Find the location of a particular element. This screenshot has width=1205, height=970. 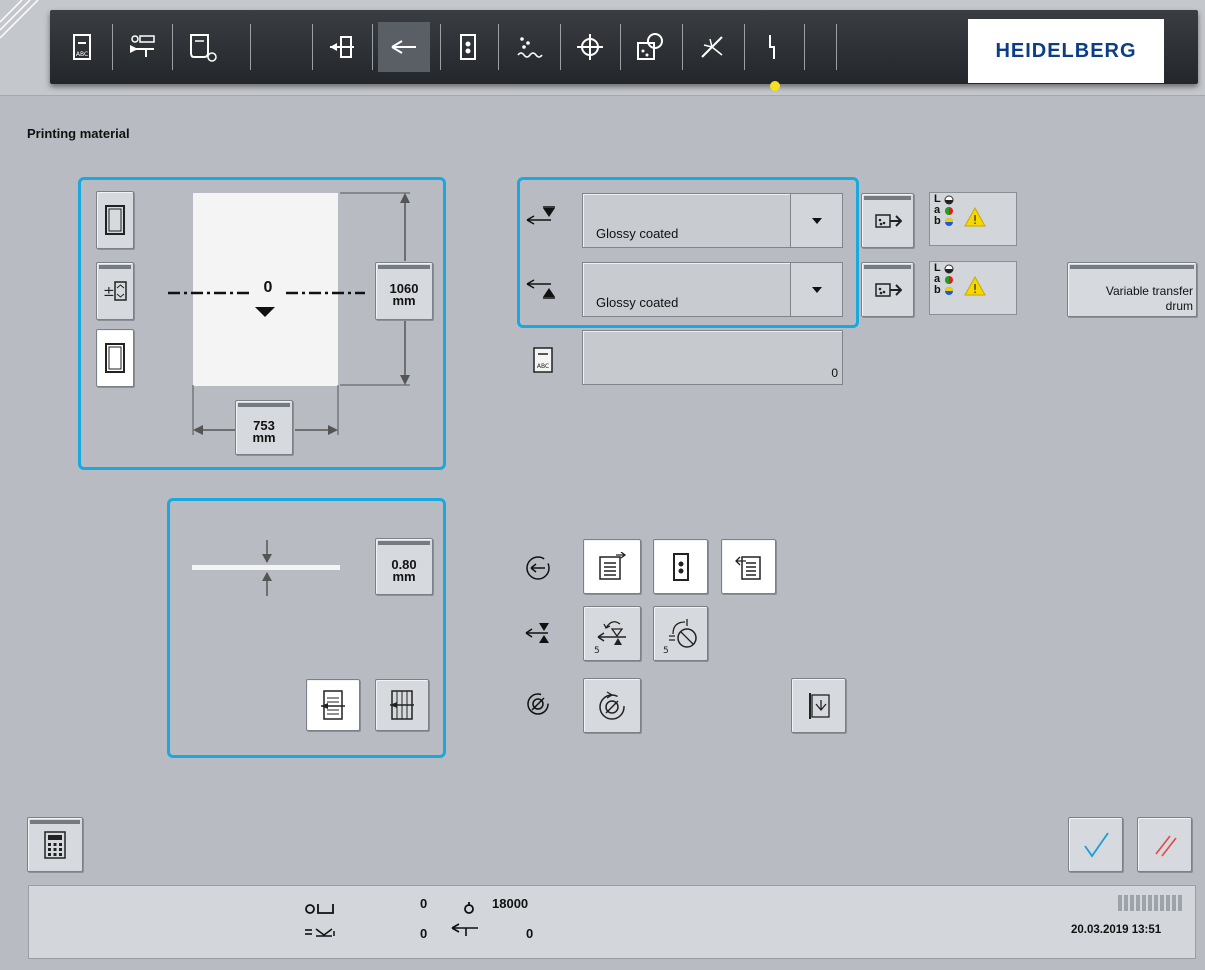

corner-grip-icon is located at coordinates (19, 19).